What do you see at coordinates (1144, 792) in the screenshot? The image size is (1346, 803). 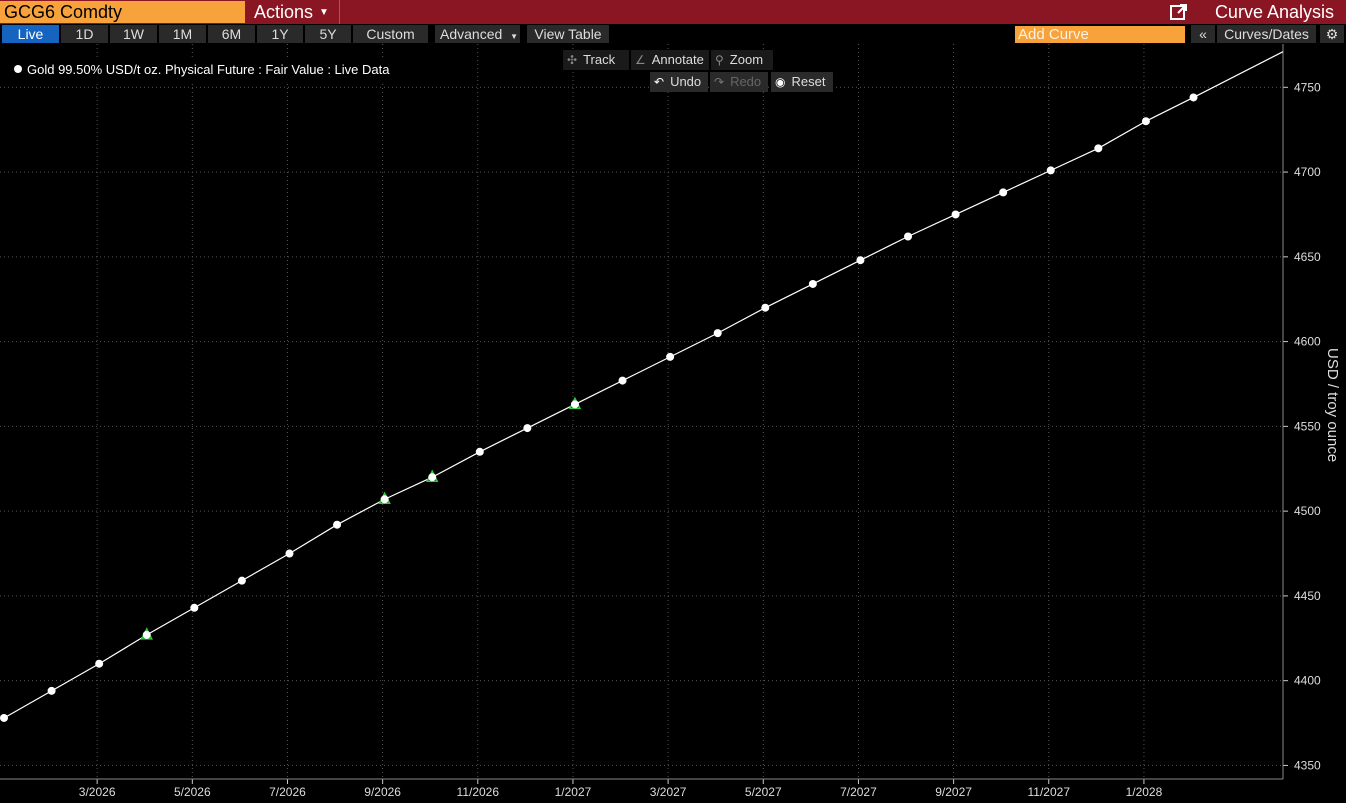 I see `x-tick-label: 1/2028` at bounding box center [1144, 792].